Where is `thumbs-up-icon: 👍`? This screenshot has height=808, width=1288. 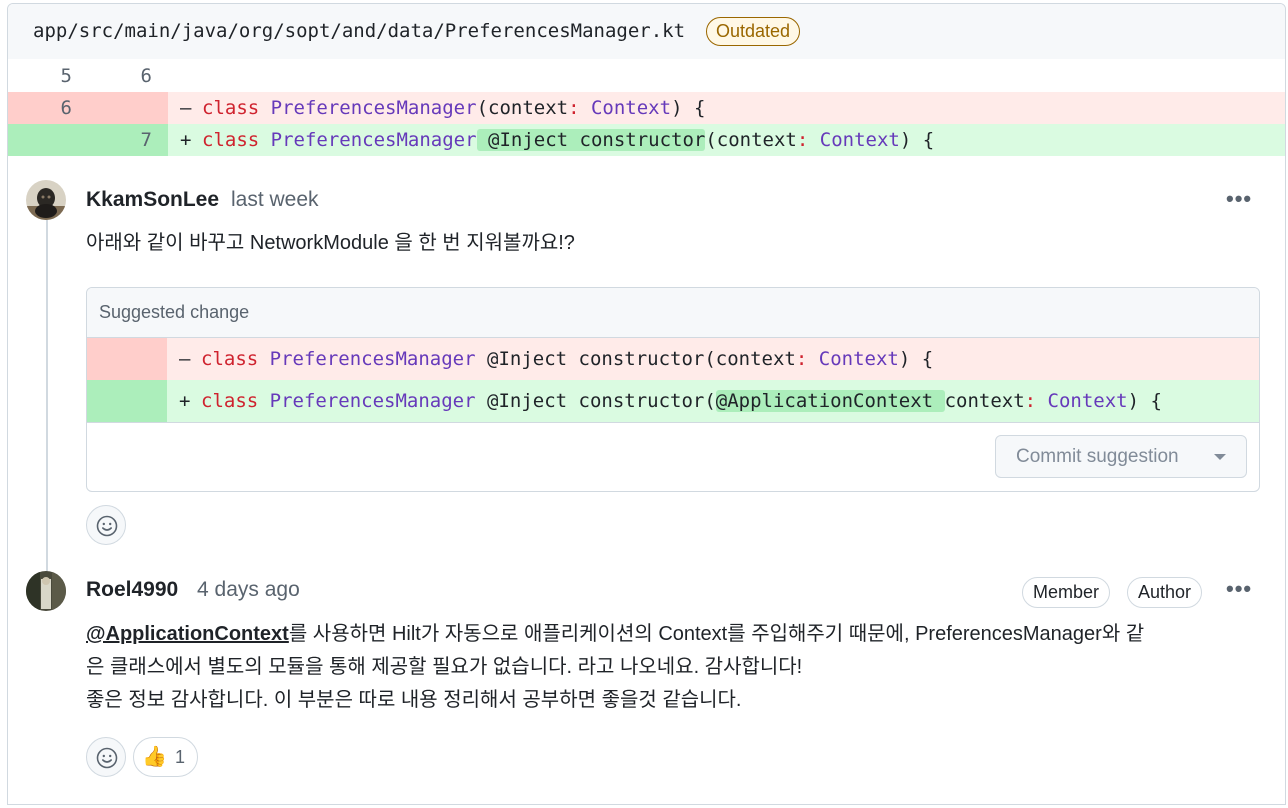 thumbs-up-icon: 👍 is located at coordinates (154, 757).